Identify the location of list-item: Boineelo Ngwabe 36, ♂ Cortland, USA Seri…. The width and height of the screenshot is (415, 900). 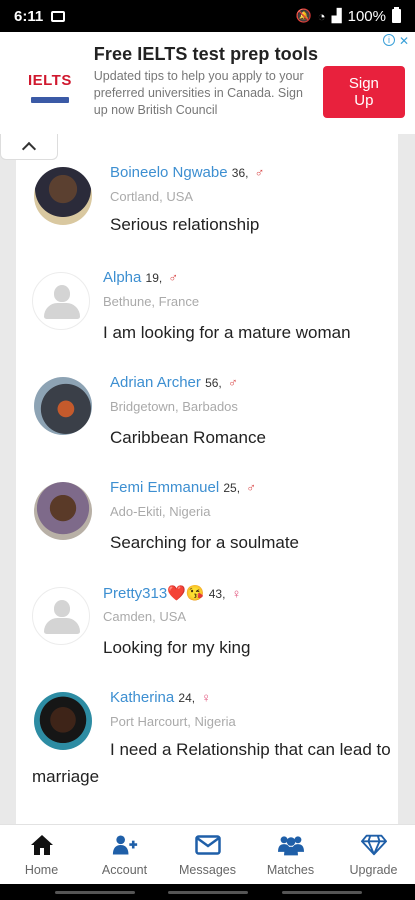
(207, 186).